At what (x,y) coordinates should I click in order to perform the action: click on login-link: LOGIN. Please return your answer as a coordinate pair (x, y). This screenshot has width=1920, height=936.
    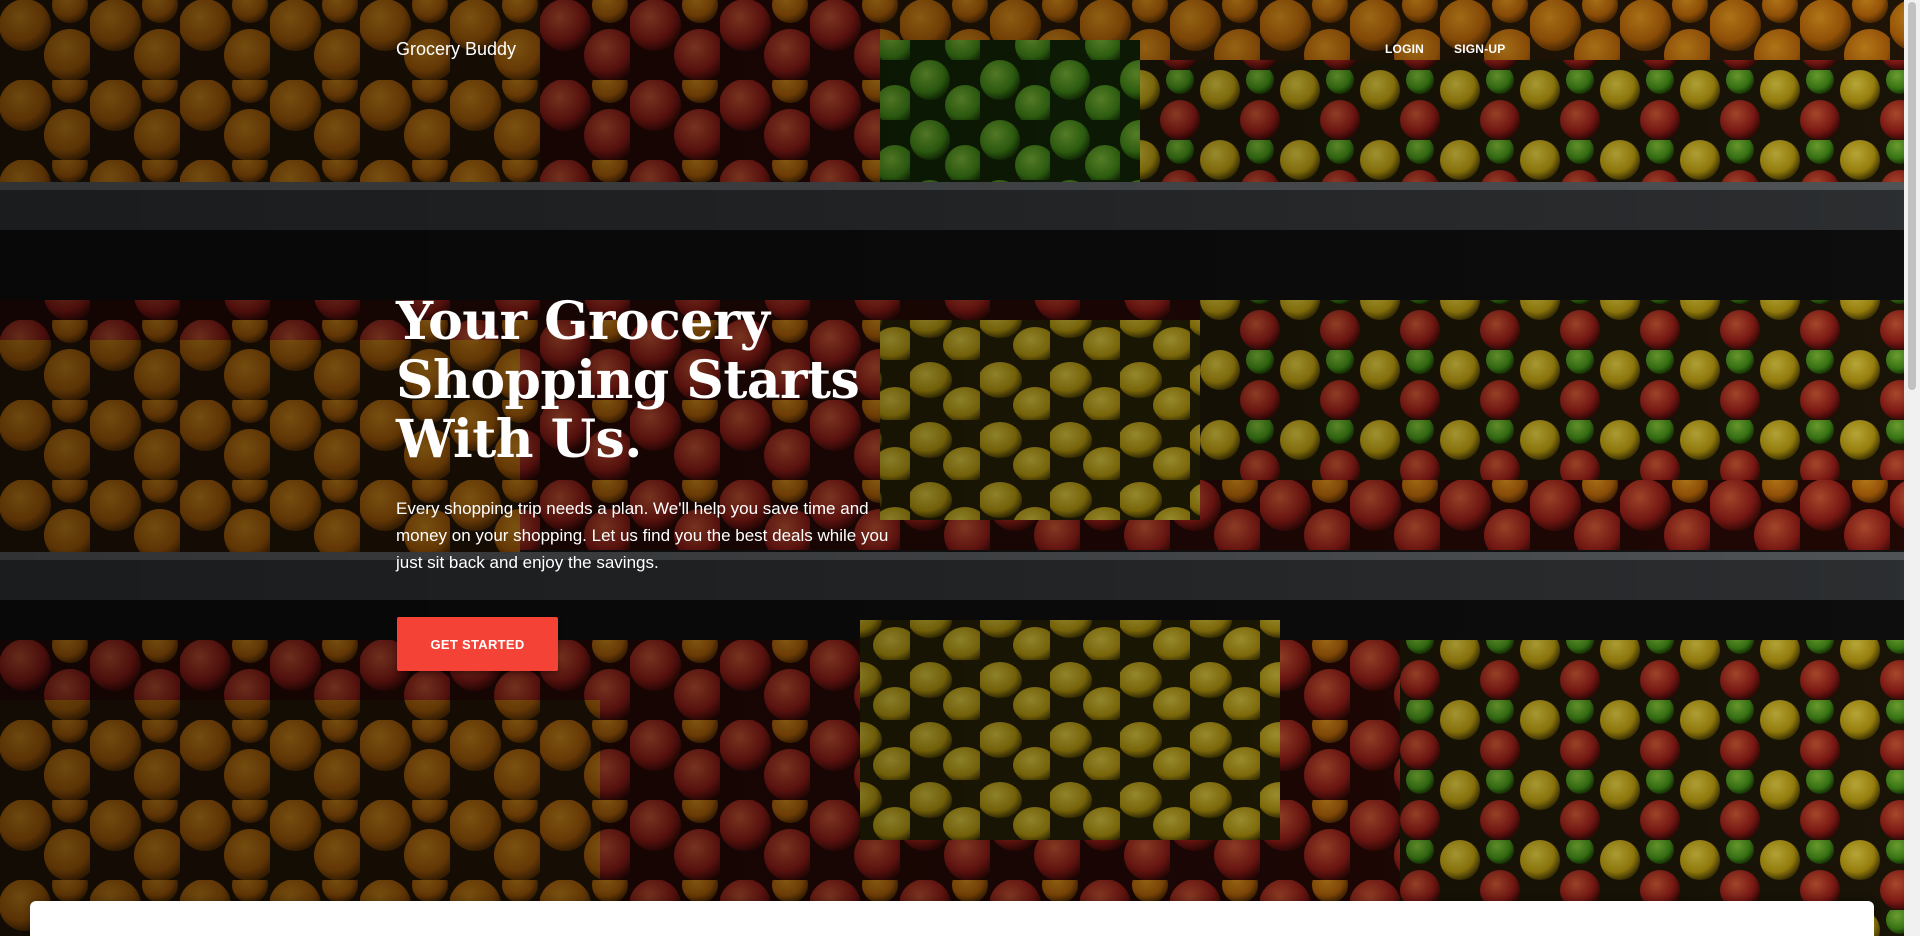
    Looking at the image, I should click on (1404, 49).